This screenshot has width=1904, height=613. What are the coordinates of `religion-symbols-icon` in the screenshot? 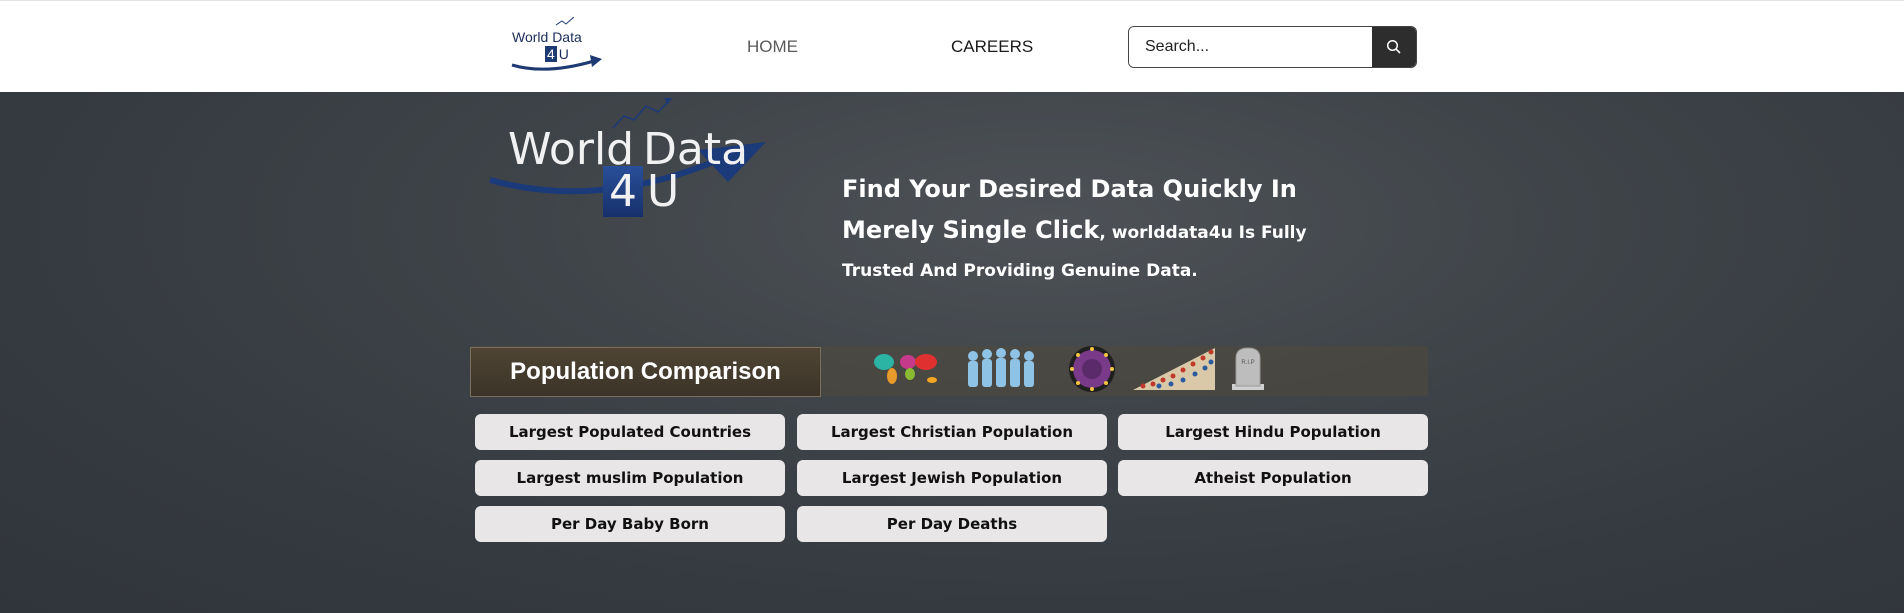 It's located at (1092, 369).